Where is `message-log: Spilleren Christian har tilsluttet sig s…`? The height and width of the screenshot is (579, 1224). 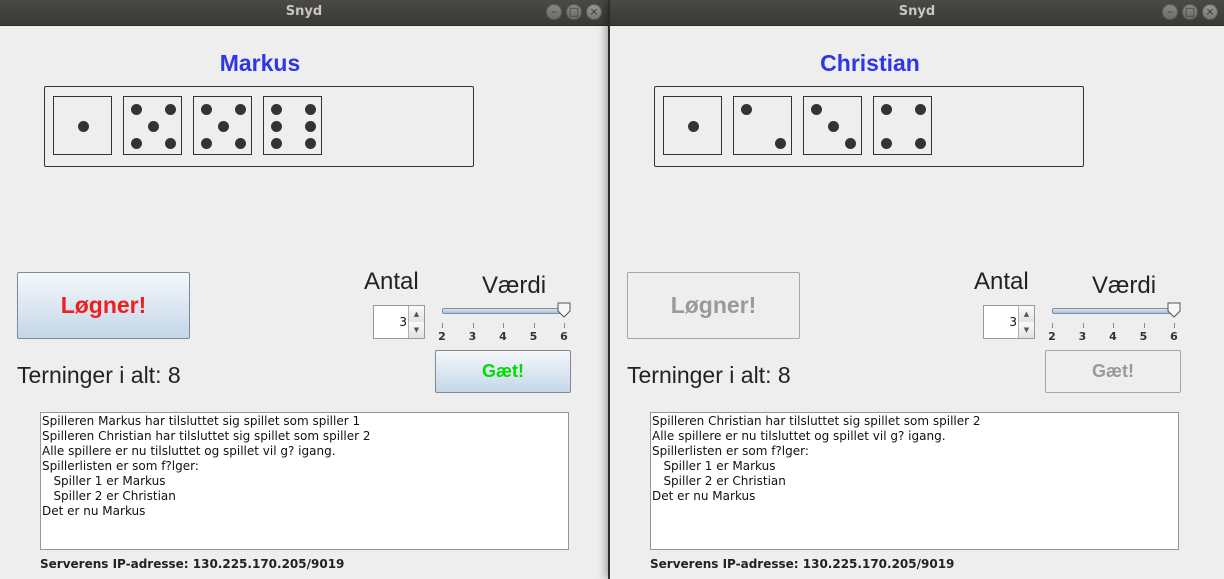
message-log: Spilleren Christian har tilsluttet sig s… is located at coordinates (914, 481).